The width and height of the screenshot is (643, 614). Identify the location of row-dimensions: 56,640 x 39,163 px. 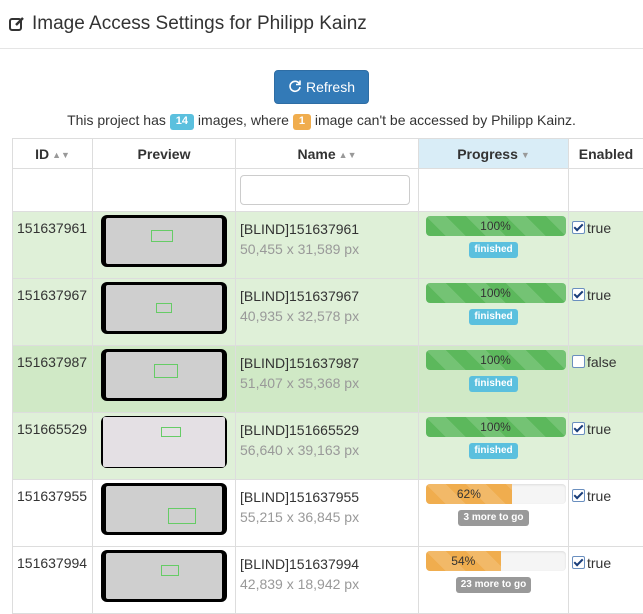
(329, 450).